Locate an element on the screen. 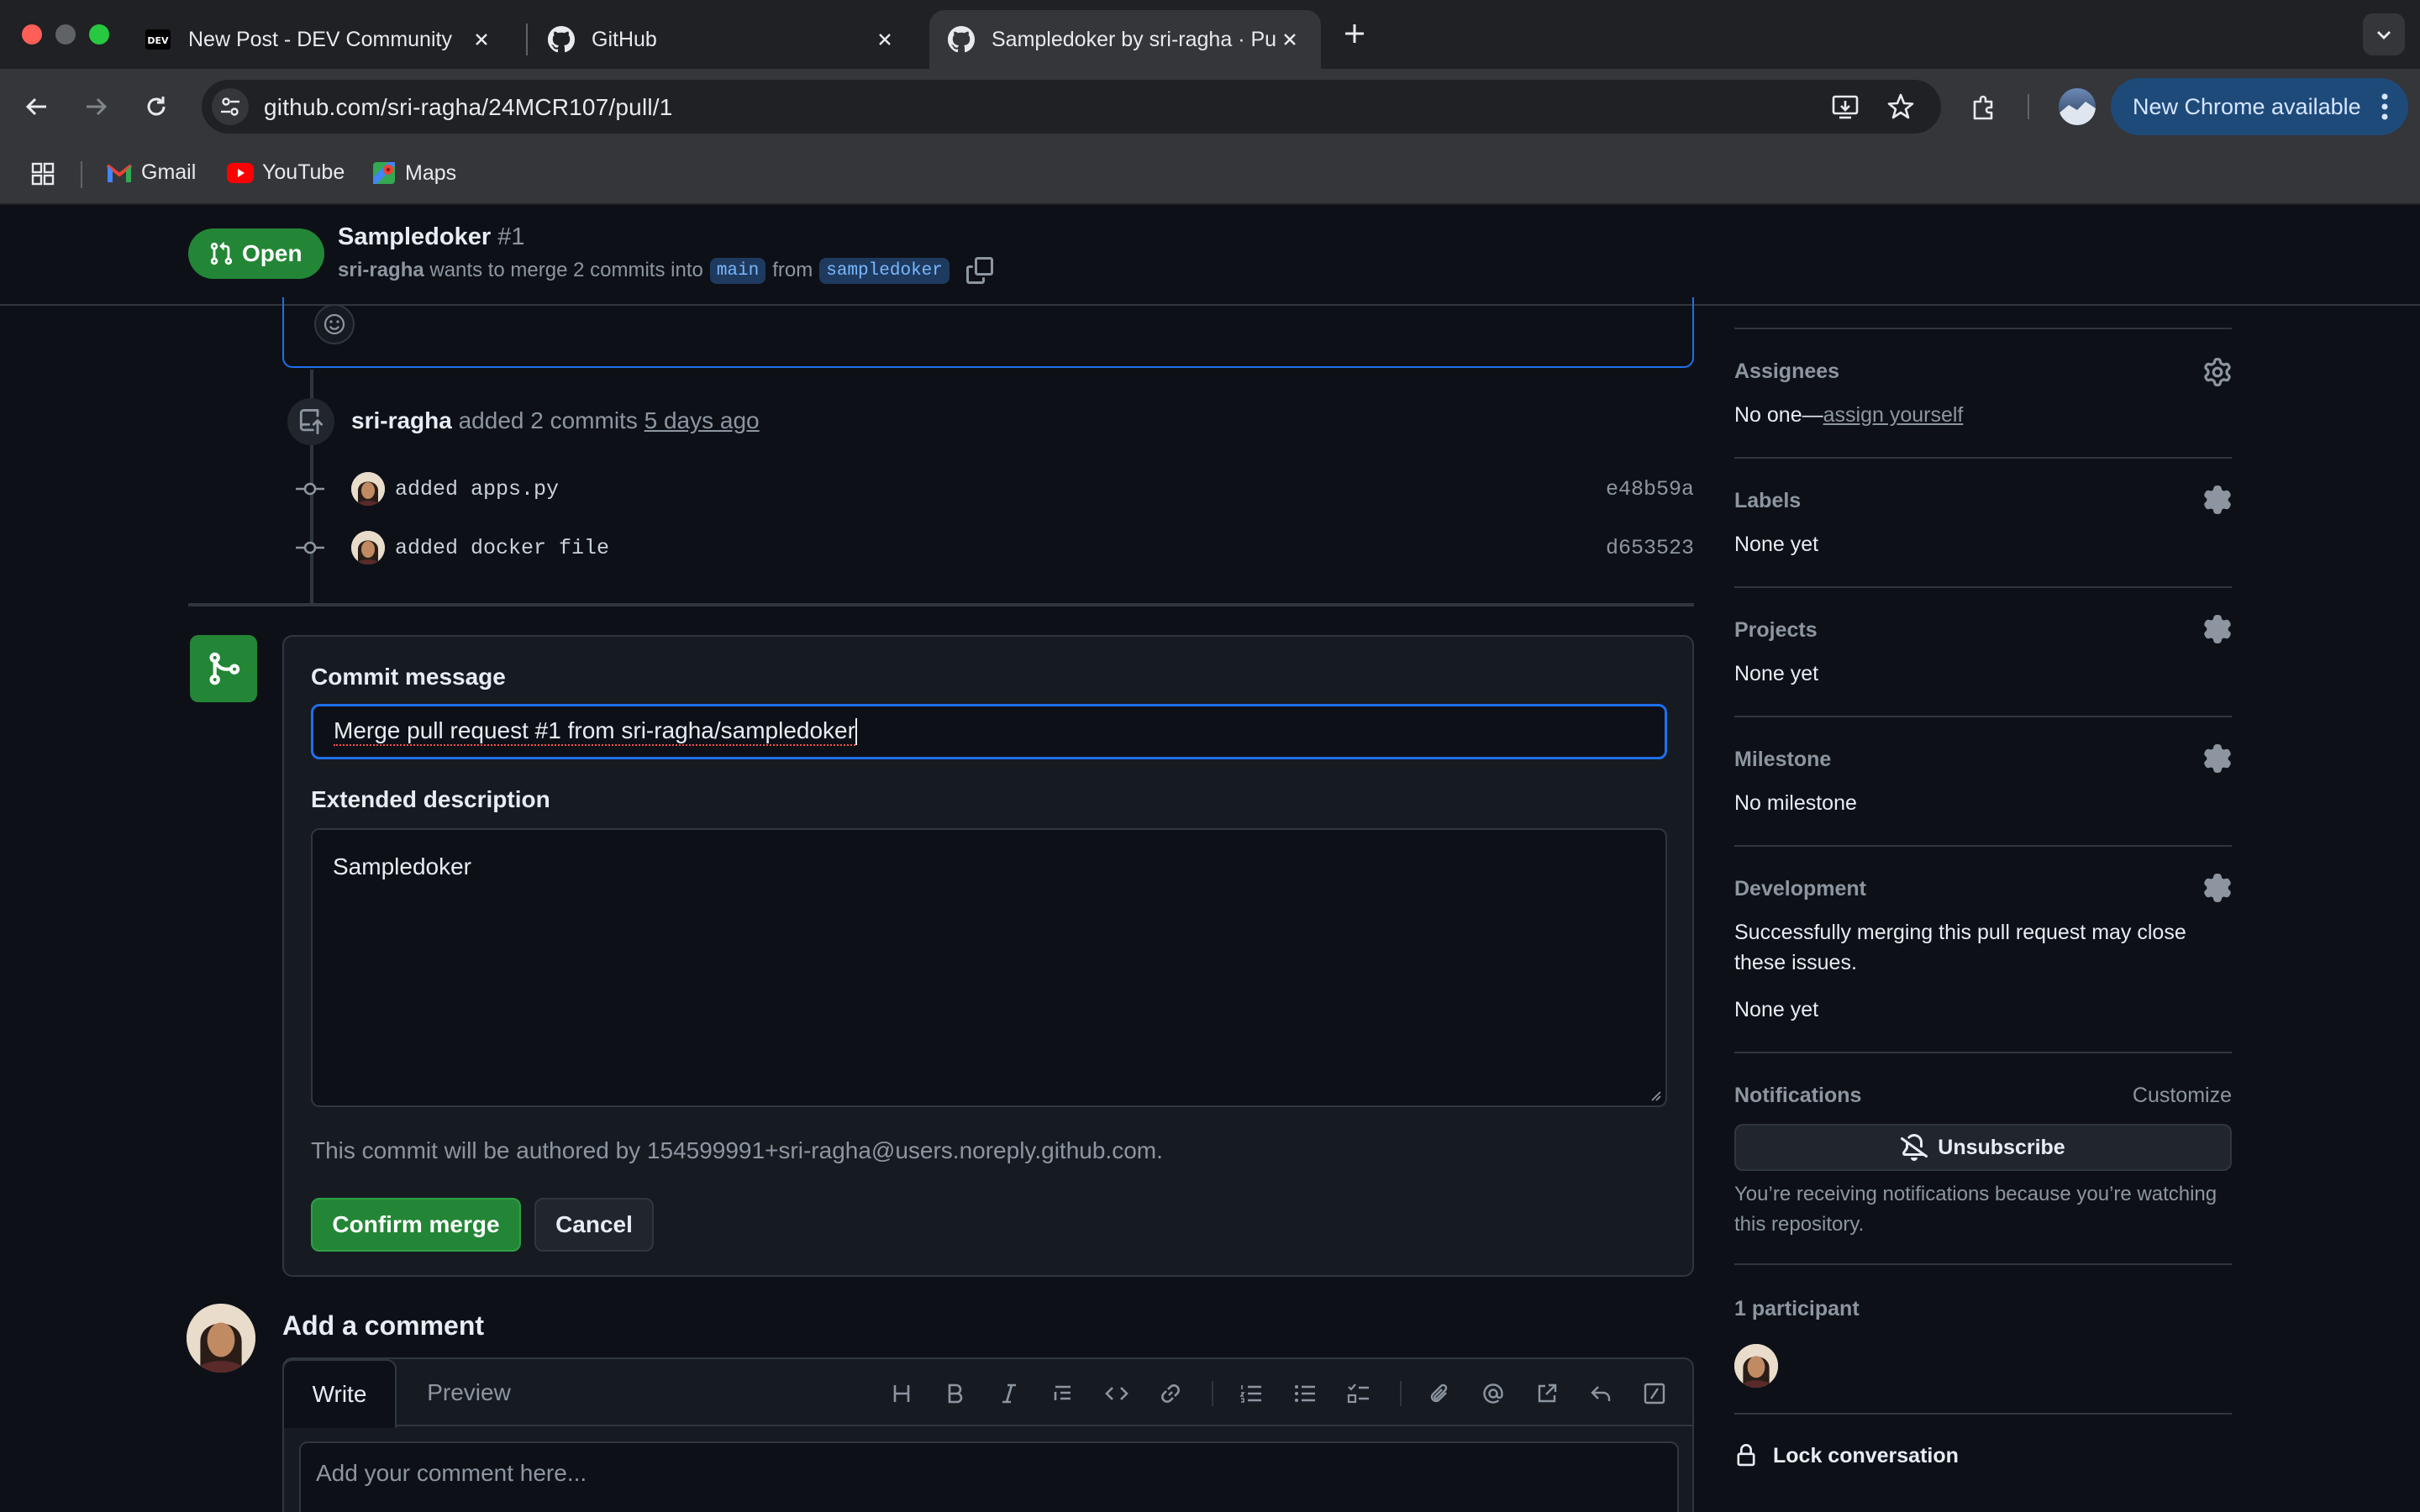  reply-icon is located at coordinates (1600, 1393).